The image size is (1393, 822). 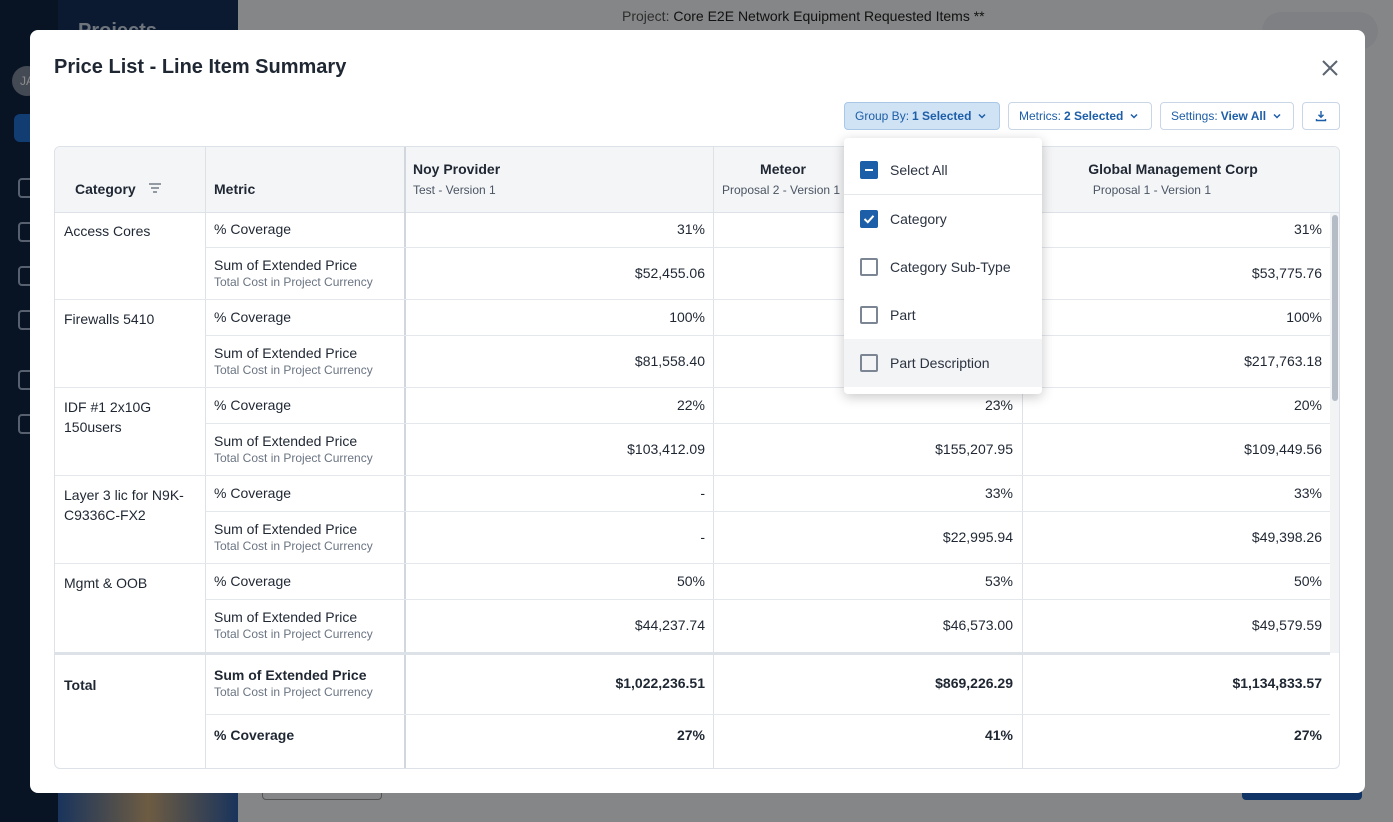 I want to click on table-scrollbar-thumb, so click(x=1335, y=308).